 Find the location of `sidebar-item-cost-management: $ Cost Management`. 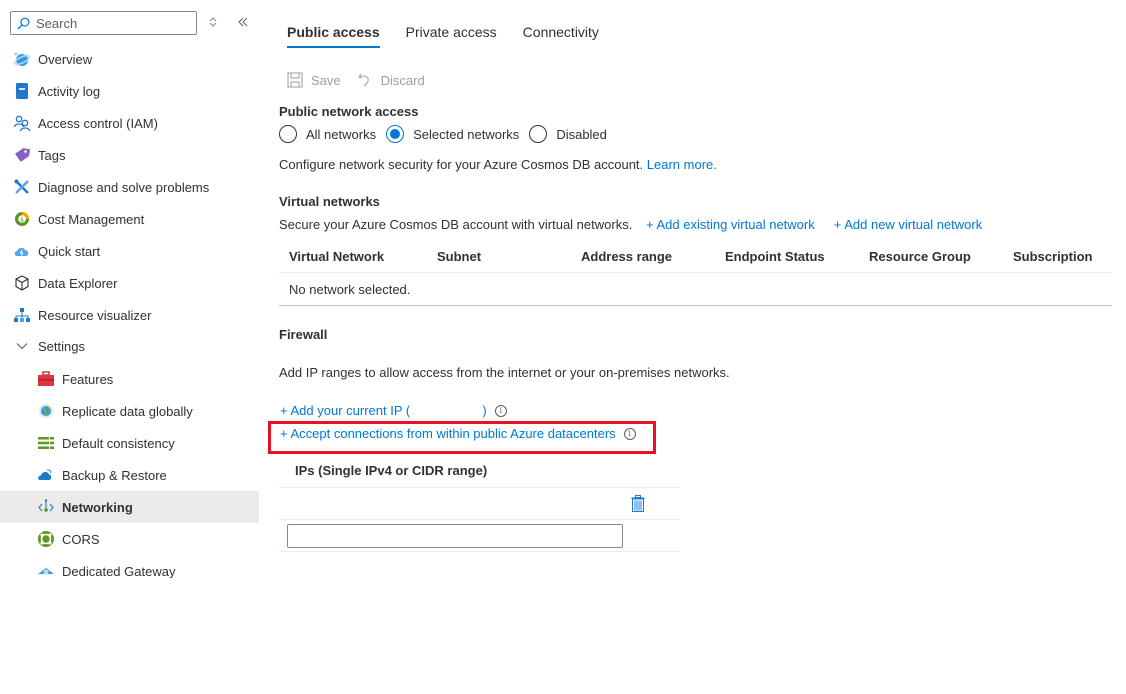

sidebar-item-cost-management: $ Cost Management is located at coordinates (129, 219).